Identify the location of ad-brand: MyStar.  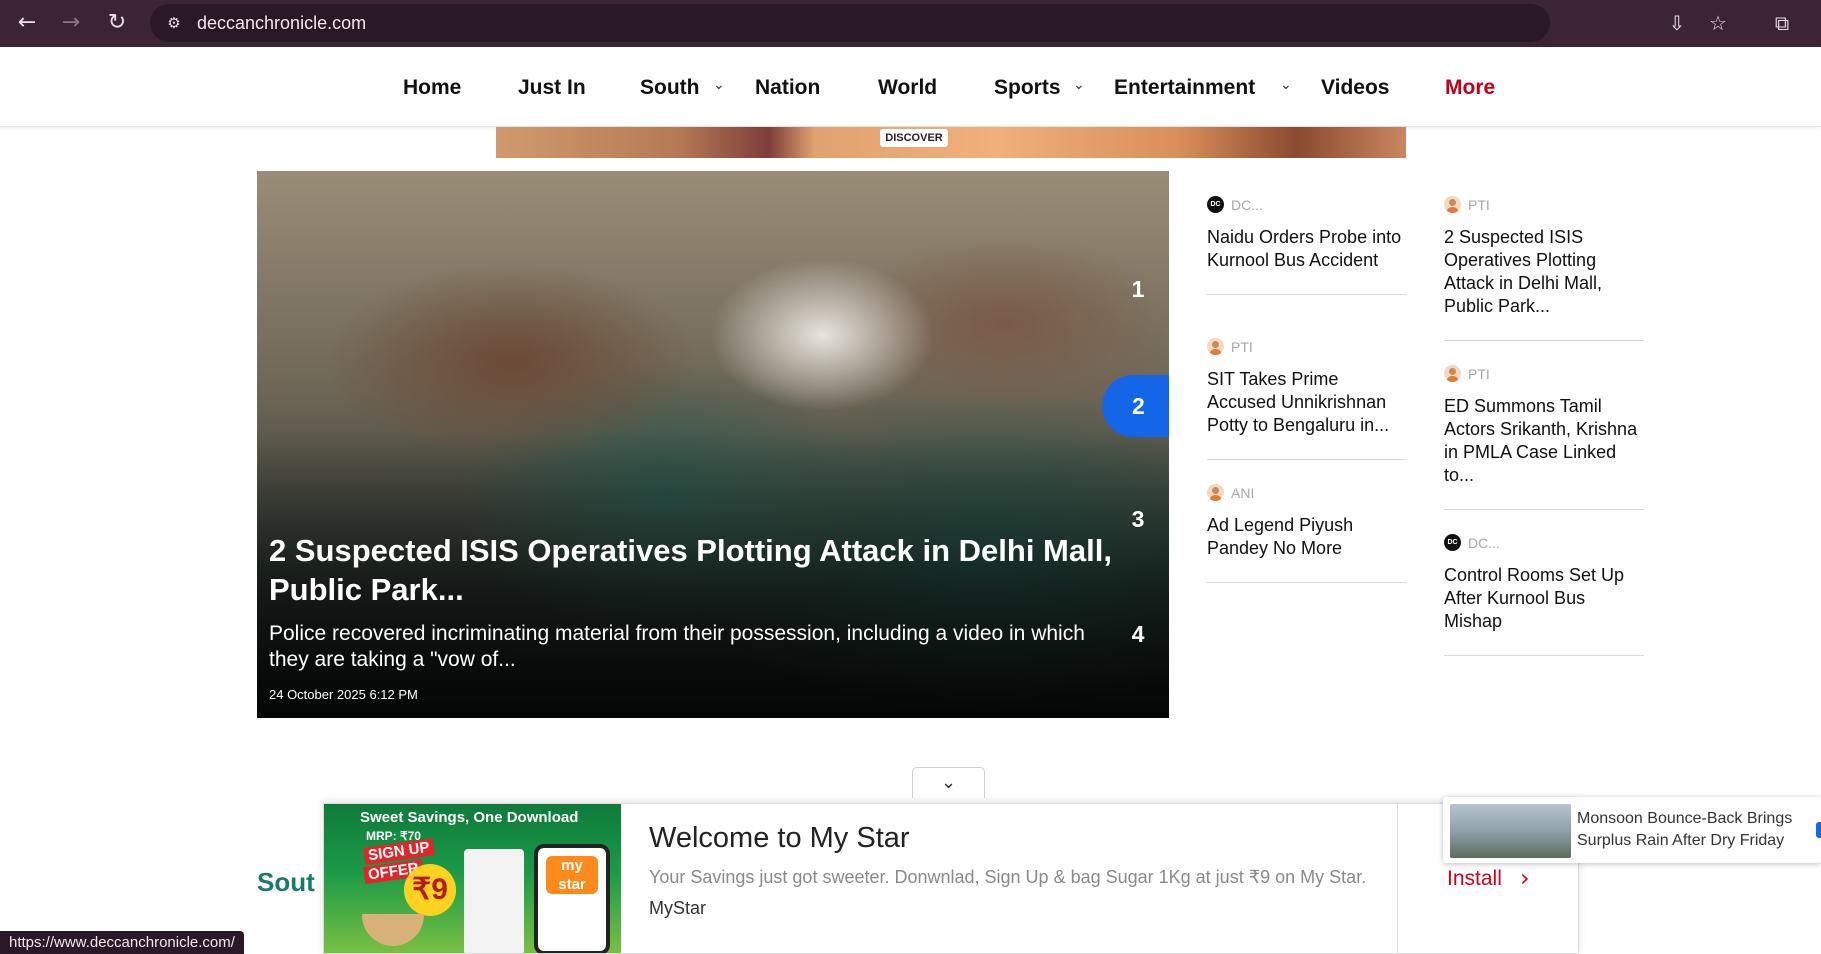
(678, 908).